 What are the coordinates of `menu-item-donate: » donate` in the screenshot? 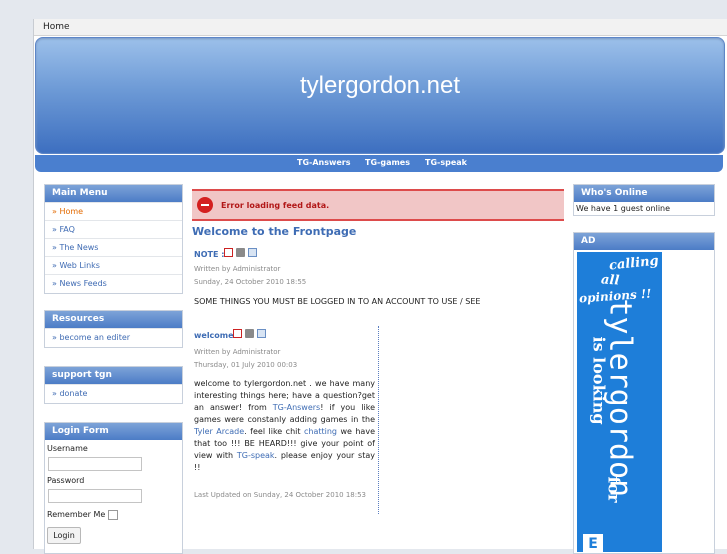 It's located at (113, 393).